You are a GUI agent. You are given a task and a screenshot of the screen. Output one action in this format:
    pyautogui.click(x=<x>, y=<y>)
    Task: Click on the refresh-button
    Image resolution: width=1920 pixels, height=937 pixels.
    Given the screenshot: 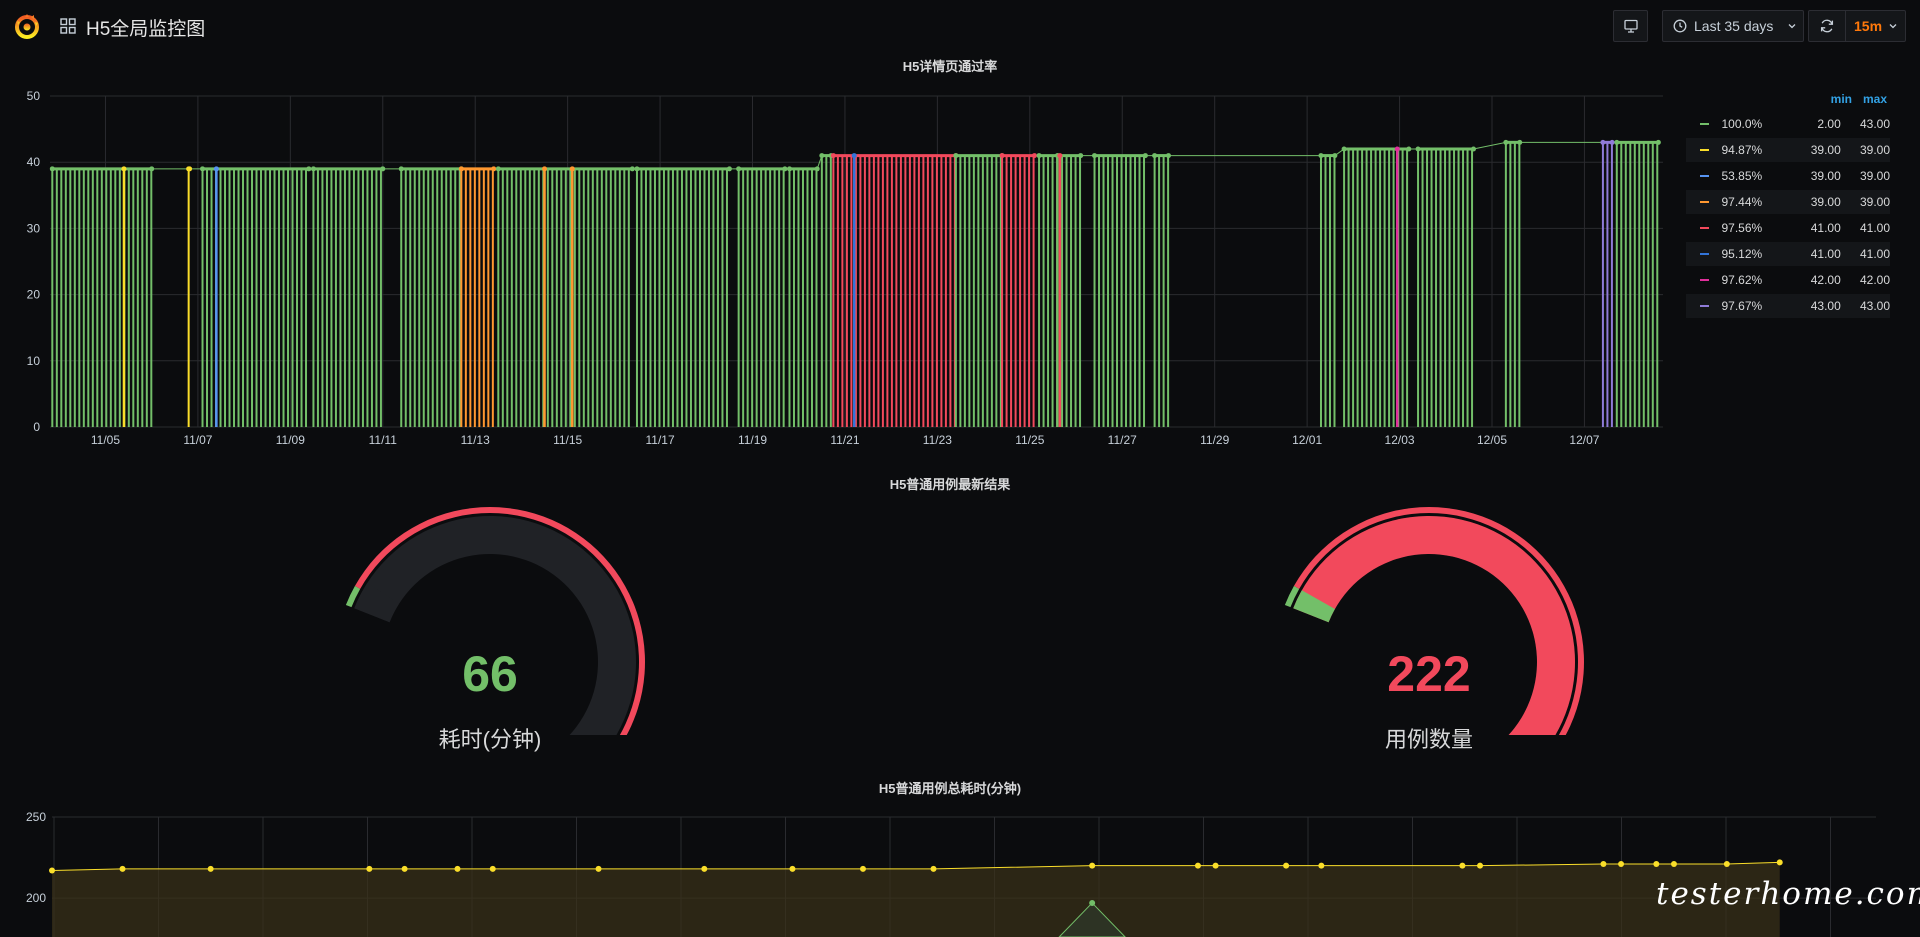 What is the action you would take?
    pyautogui.click(x=1827, y=26)
    